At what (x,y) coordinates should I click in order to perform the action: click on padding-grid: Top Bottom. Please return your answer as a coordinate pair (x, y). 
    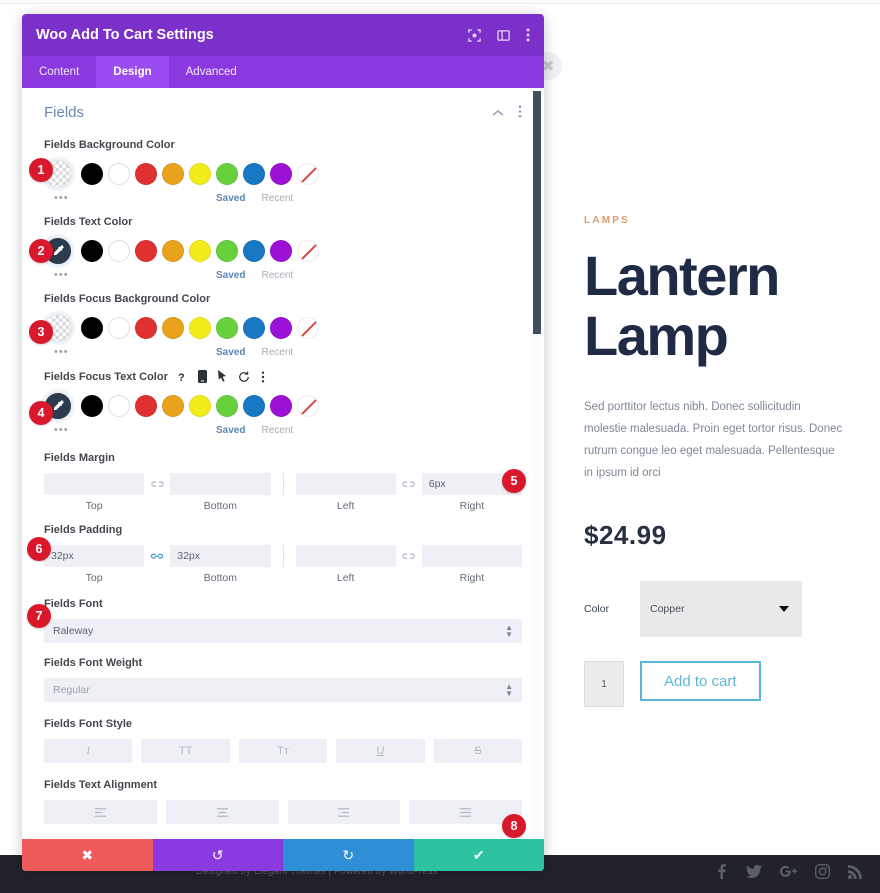
    Looking at the image, I should click on (283, 564).